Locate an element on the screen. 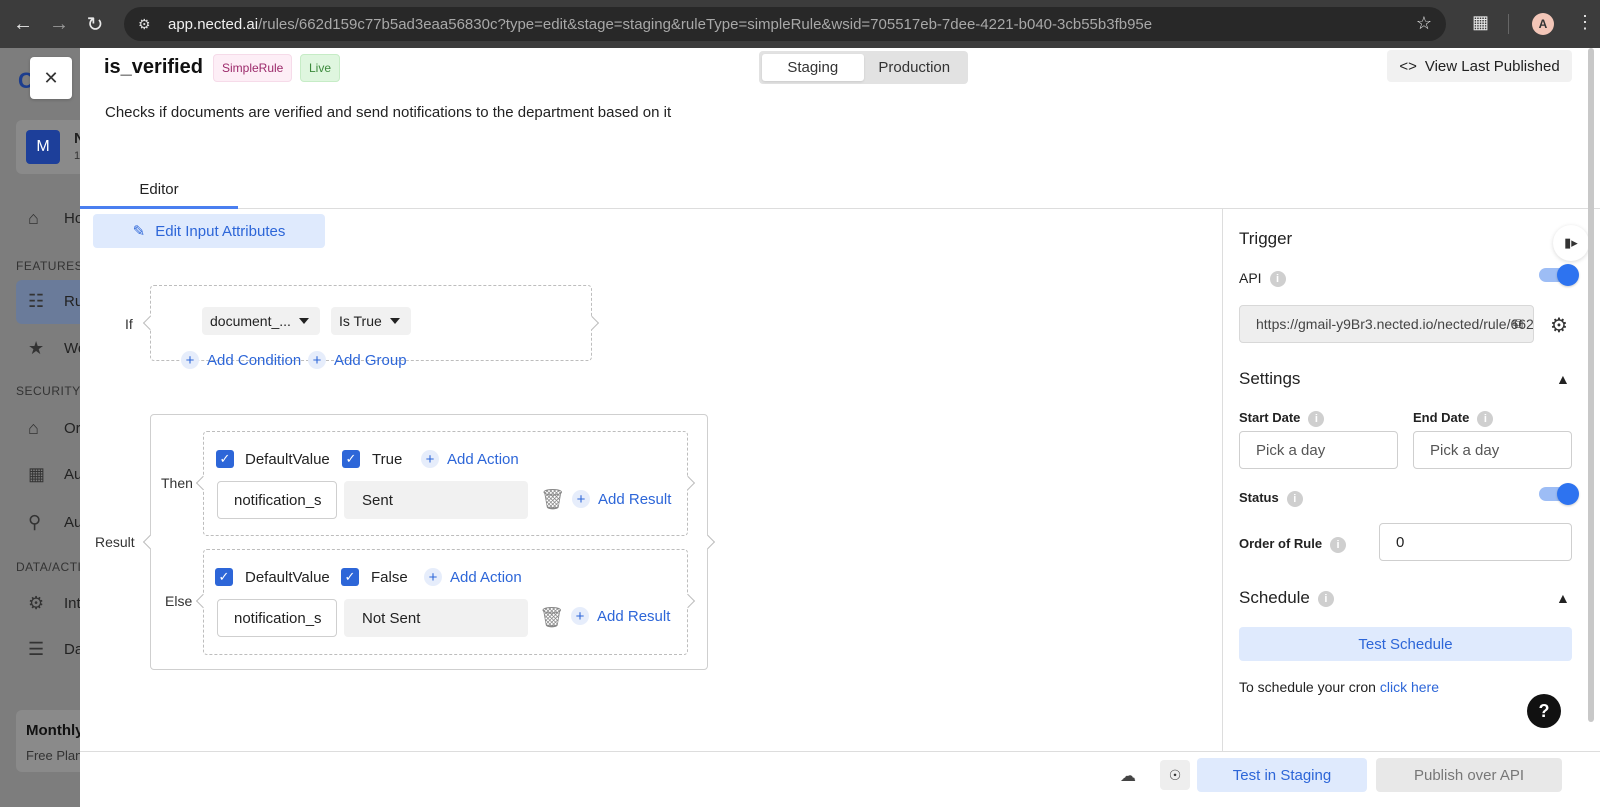 The width and height of the screenshot is (1600, 807). add-group-button: + Add Group is located at coordinates (357, 360).